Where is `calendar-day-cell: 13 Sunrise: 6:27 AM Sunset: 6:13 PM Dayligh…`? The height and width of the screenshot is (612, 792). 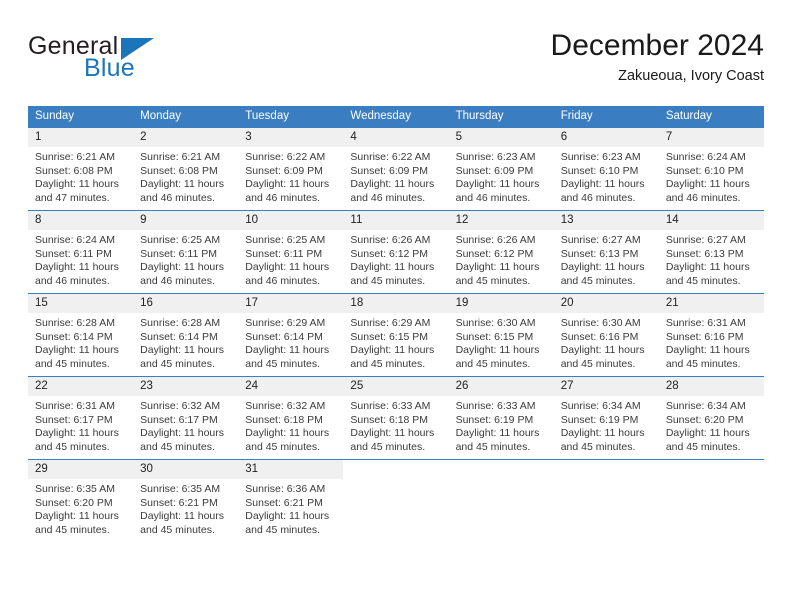 calendar-day-cell: 13 Sunrise: 6:27 AM Sunset: 6:13 PM Dayligh… is located at coordinates (606, 252).